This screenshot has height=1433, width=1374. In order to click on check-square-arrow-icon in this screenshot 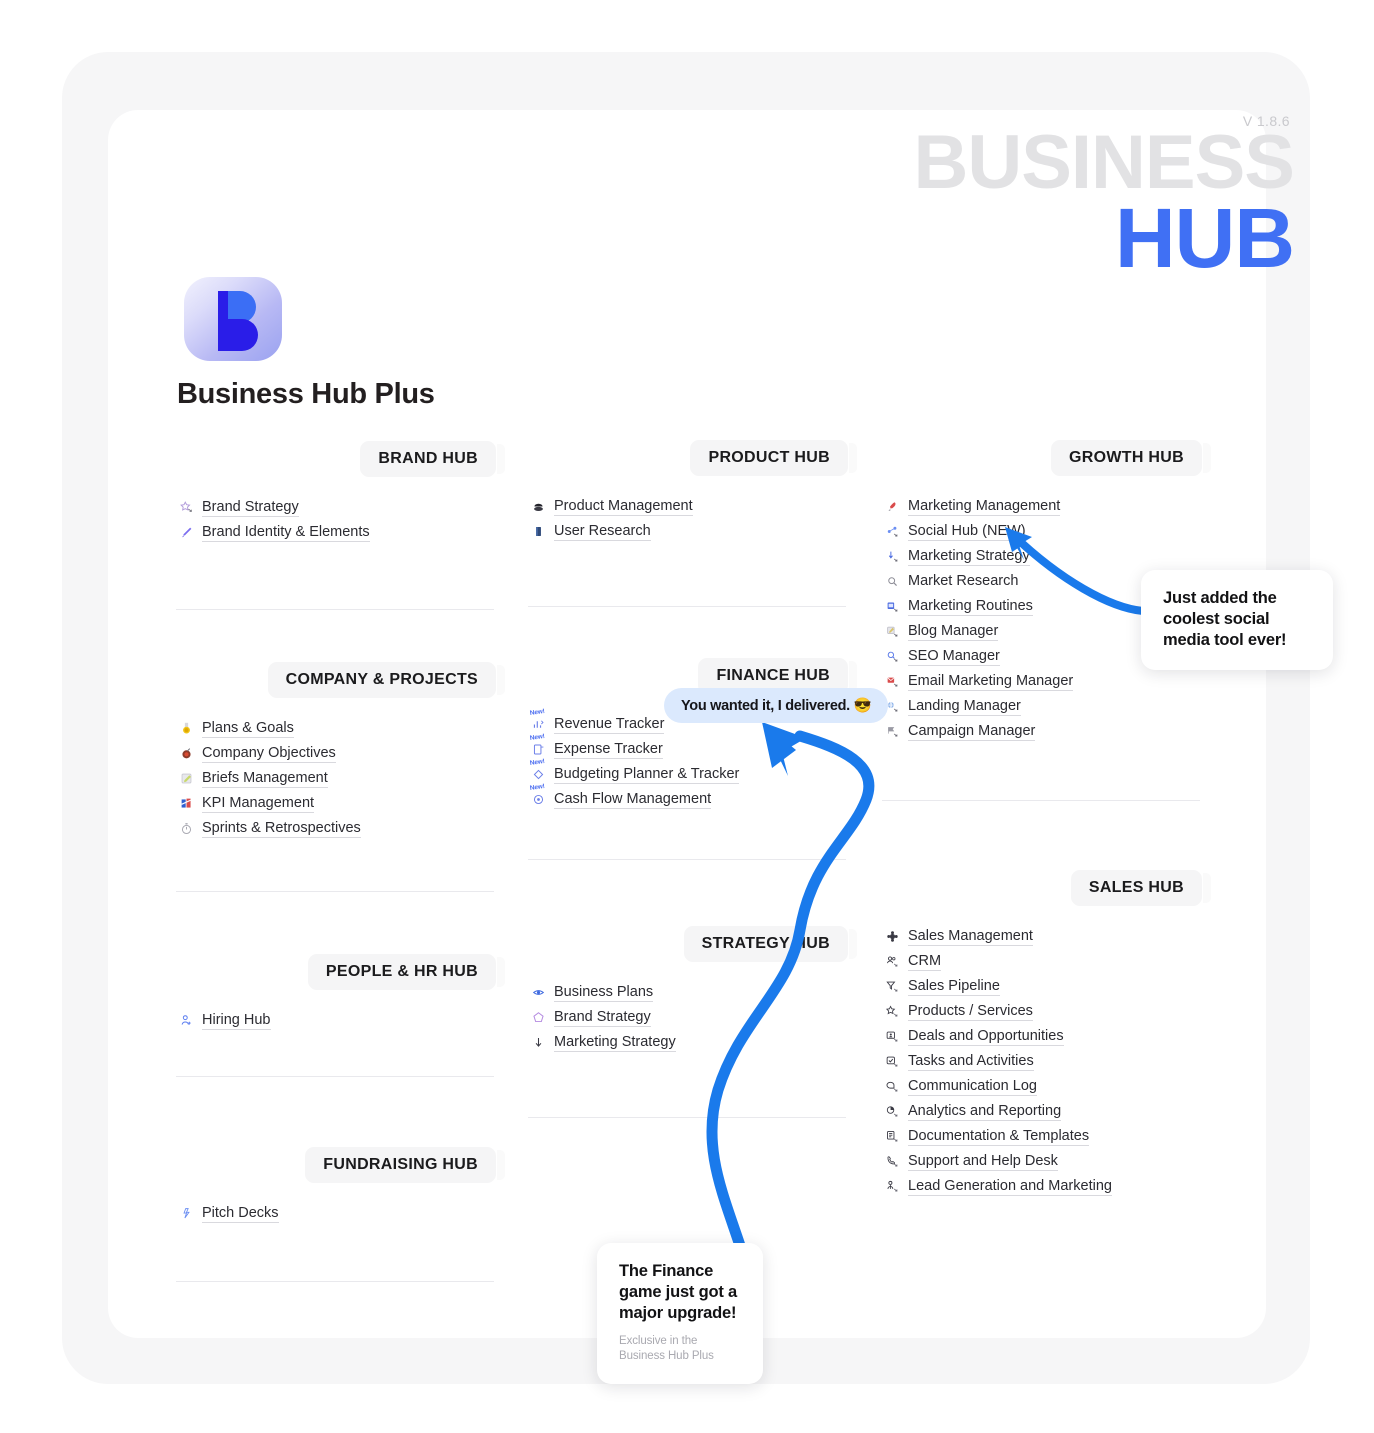, I will do `click(892, 1061)`.